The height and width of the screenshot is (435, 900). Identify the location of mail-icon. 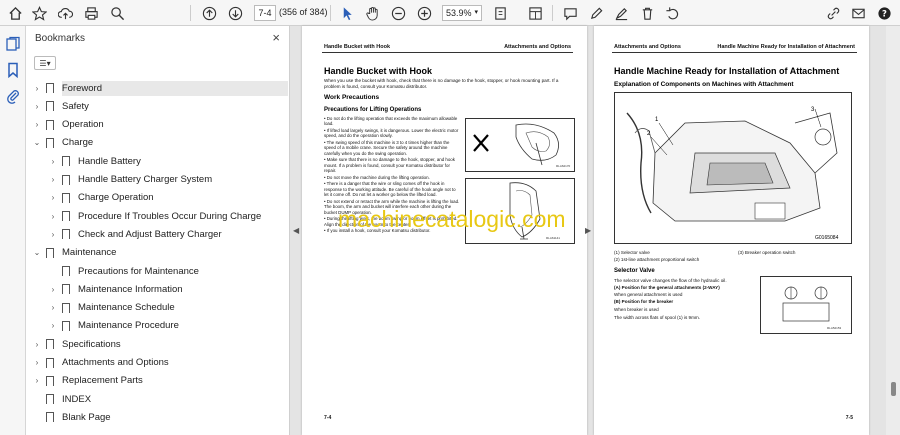
(858, 13).